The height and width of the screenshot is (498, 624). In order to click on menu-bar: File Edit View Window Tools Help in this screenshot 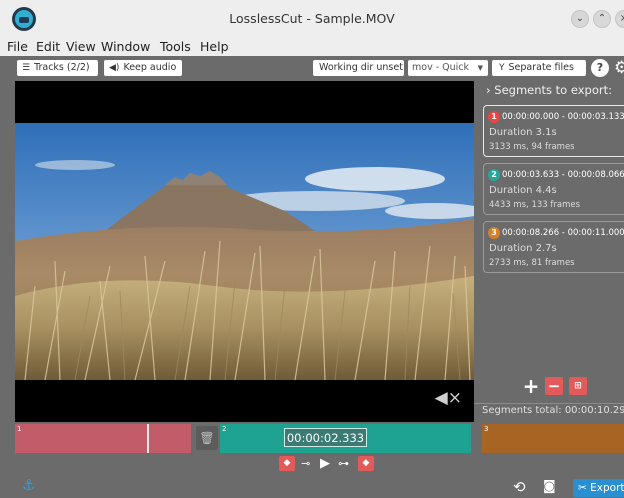, I will do `click(312, 47)`.